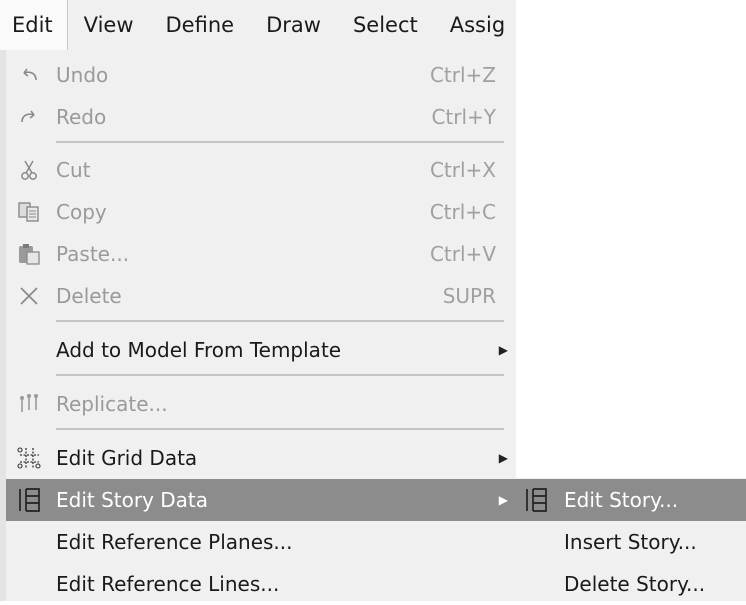 This screenshot has height=605, width=746. I want to click on menu-item-label: Copy, so click(81, 212).